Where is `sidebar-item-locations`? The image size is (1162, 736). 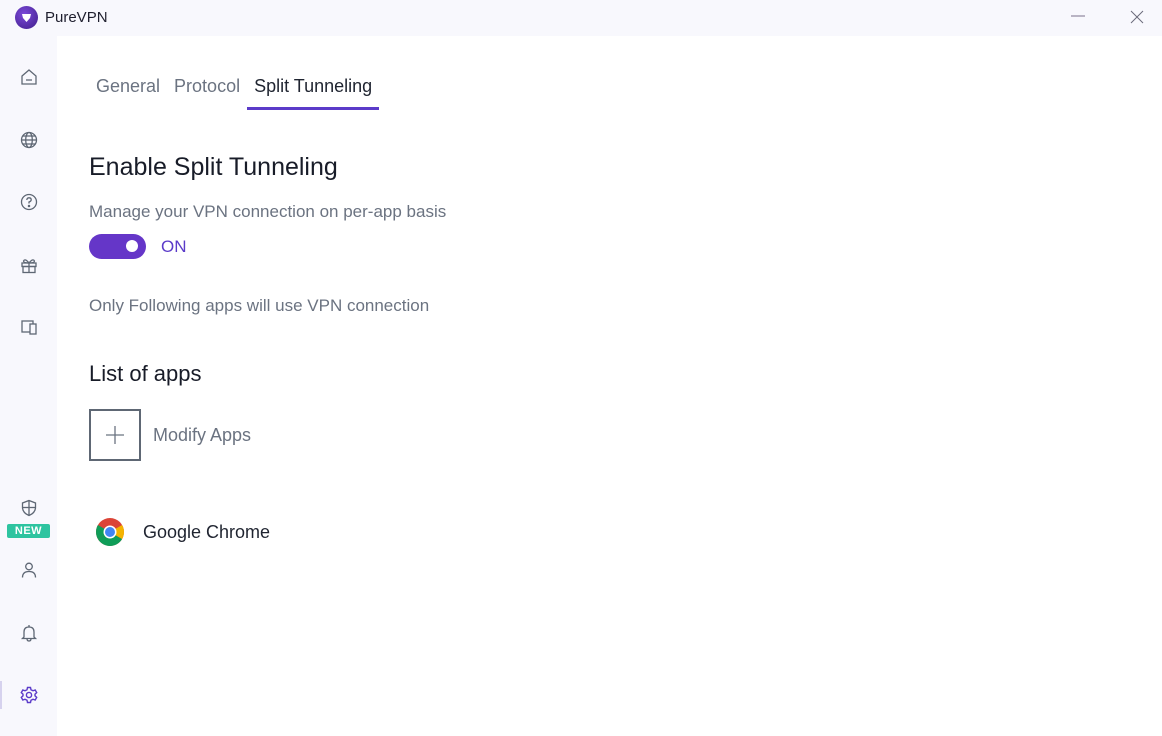 sidebar-item-locations is located at coordinates (28, 140).